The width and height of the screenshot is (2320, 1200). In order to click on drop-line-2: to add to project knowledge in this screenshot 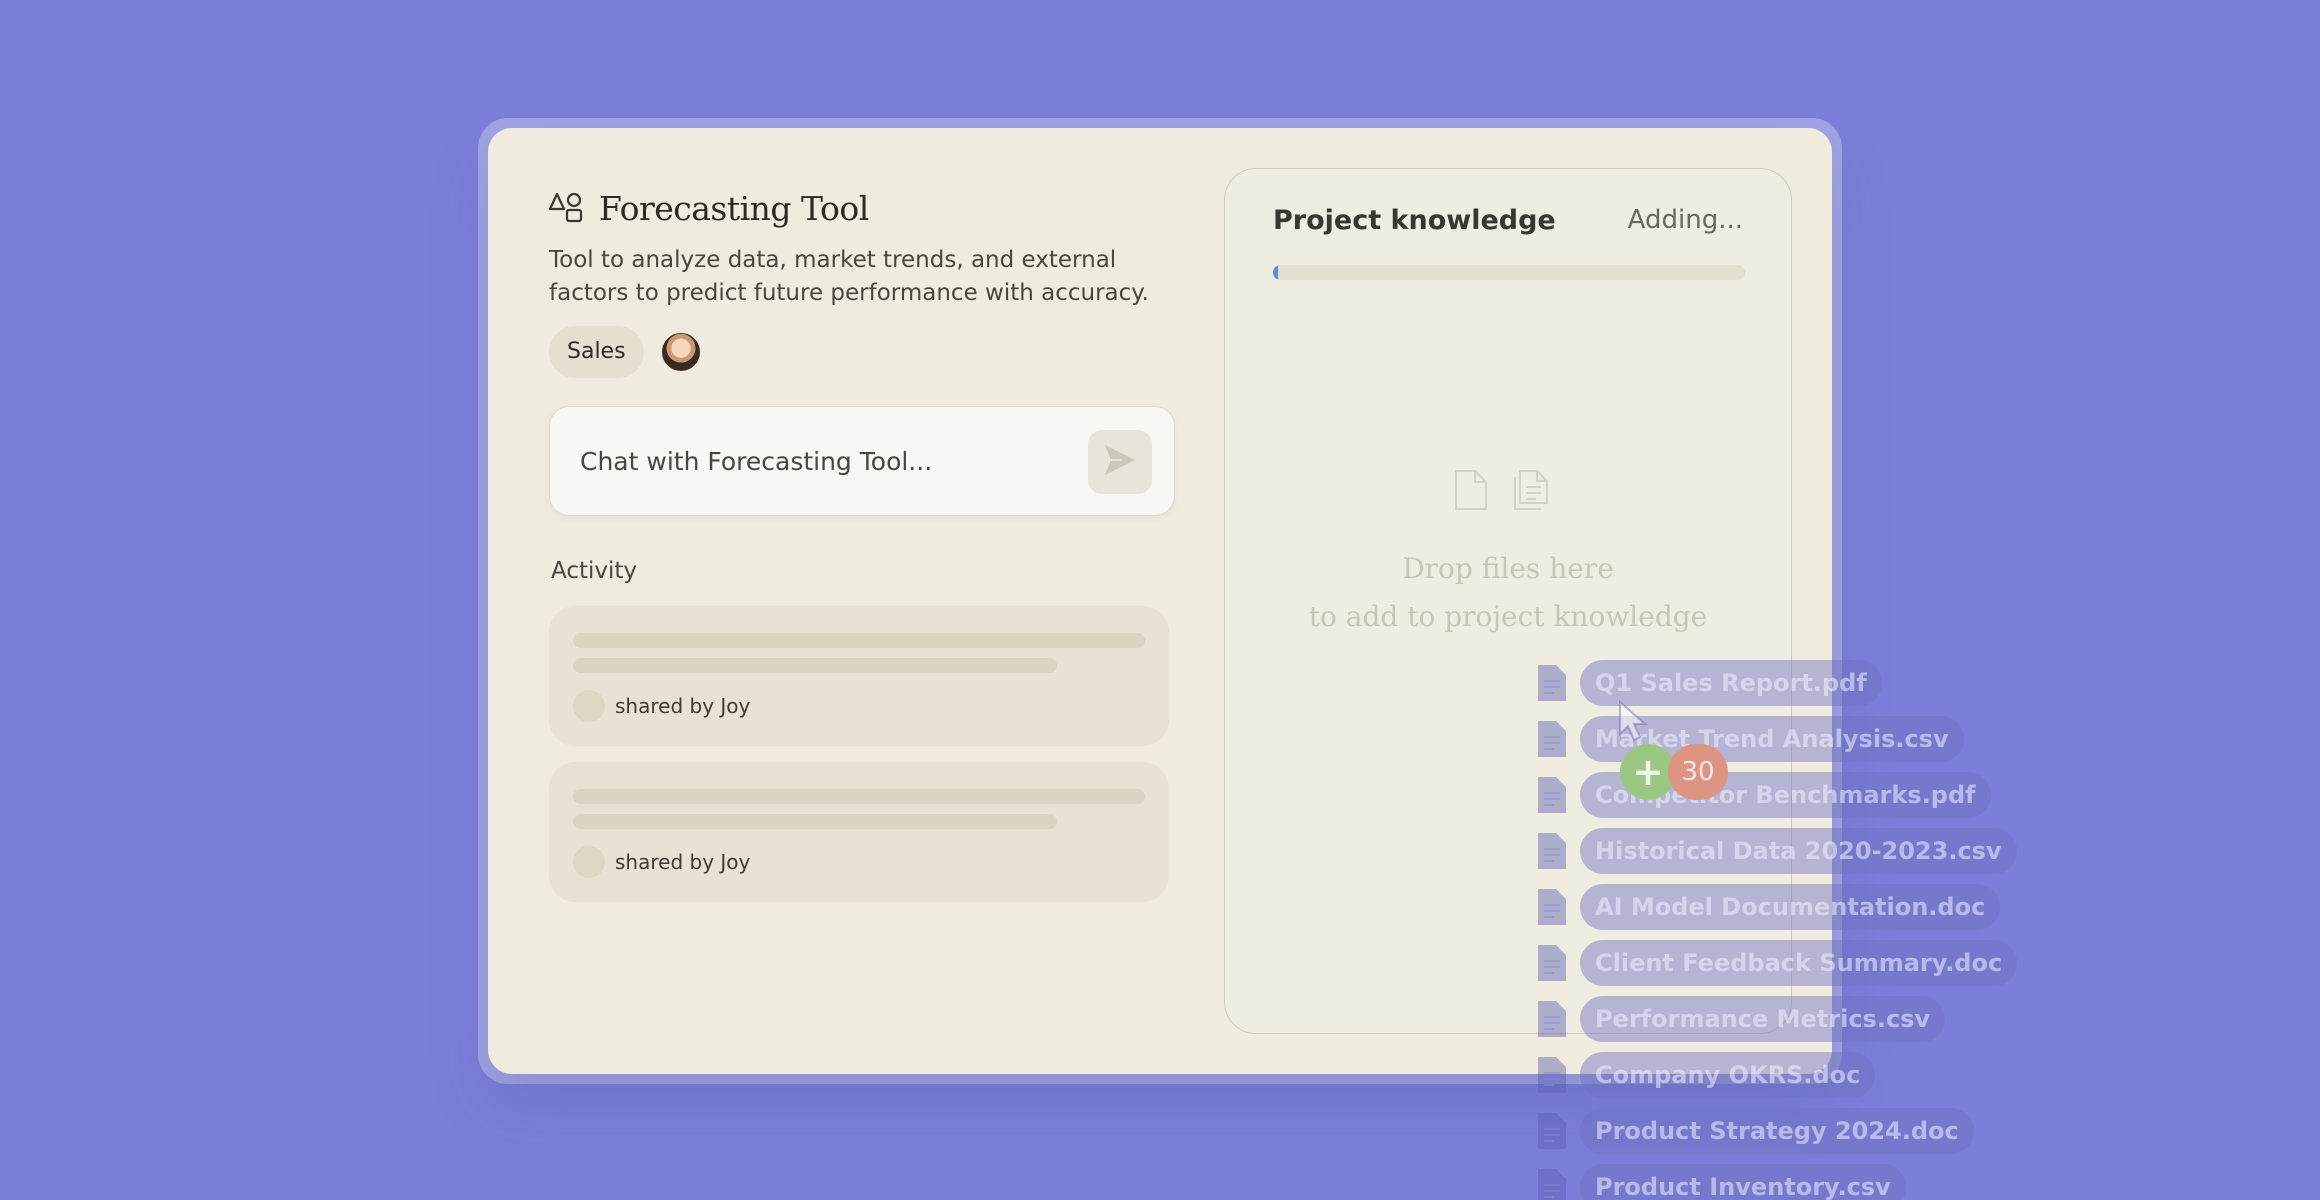, I will do `click(1508, 616)`.